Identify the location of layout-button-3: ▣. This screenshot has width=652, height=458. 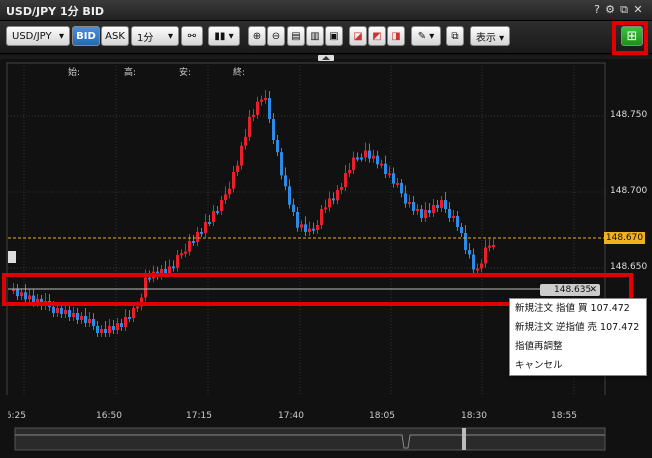
(334, 36).